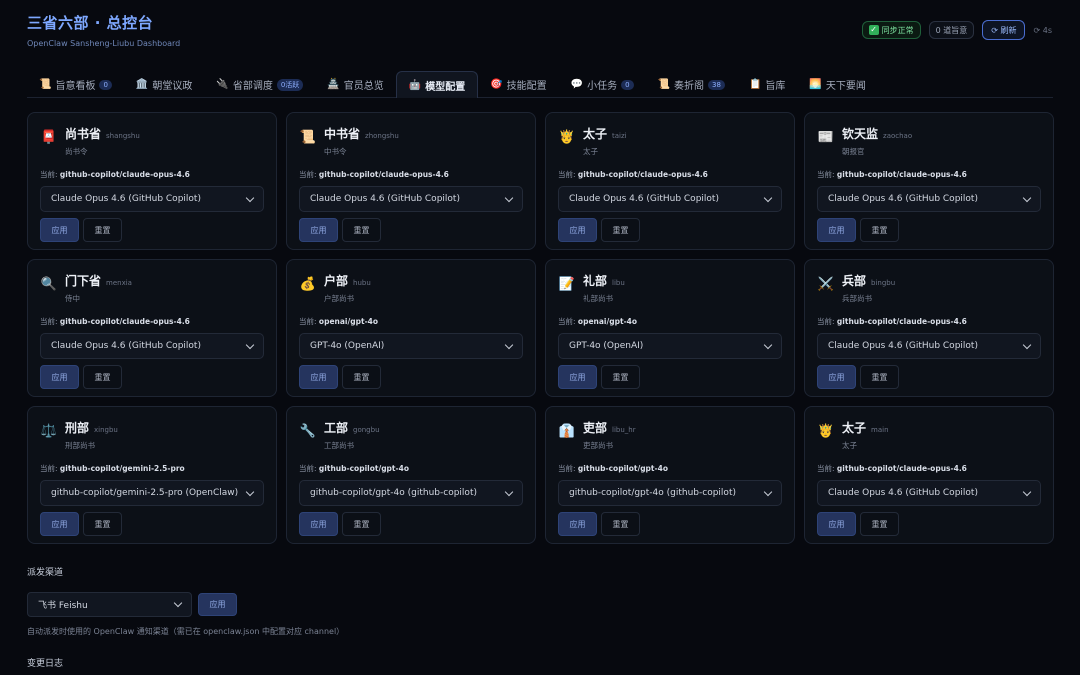 The image size is (1080, 675). Describe the element at coordinates (109, 604) in the screenshot. I see `dispatch-channel-select: 飞书 Feishu` at that location.